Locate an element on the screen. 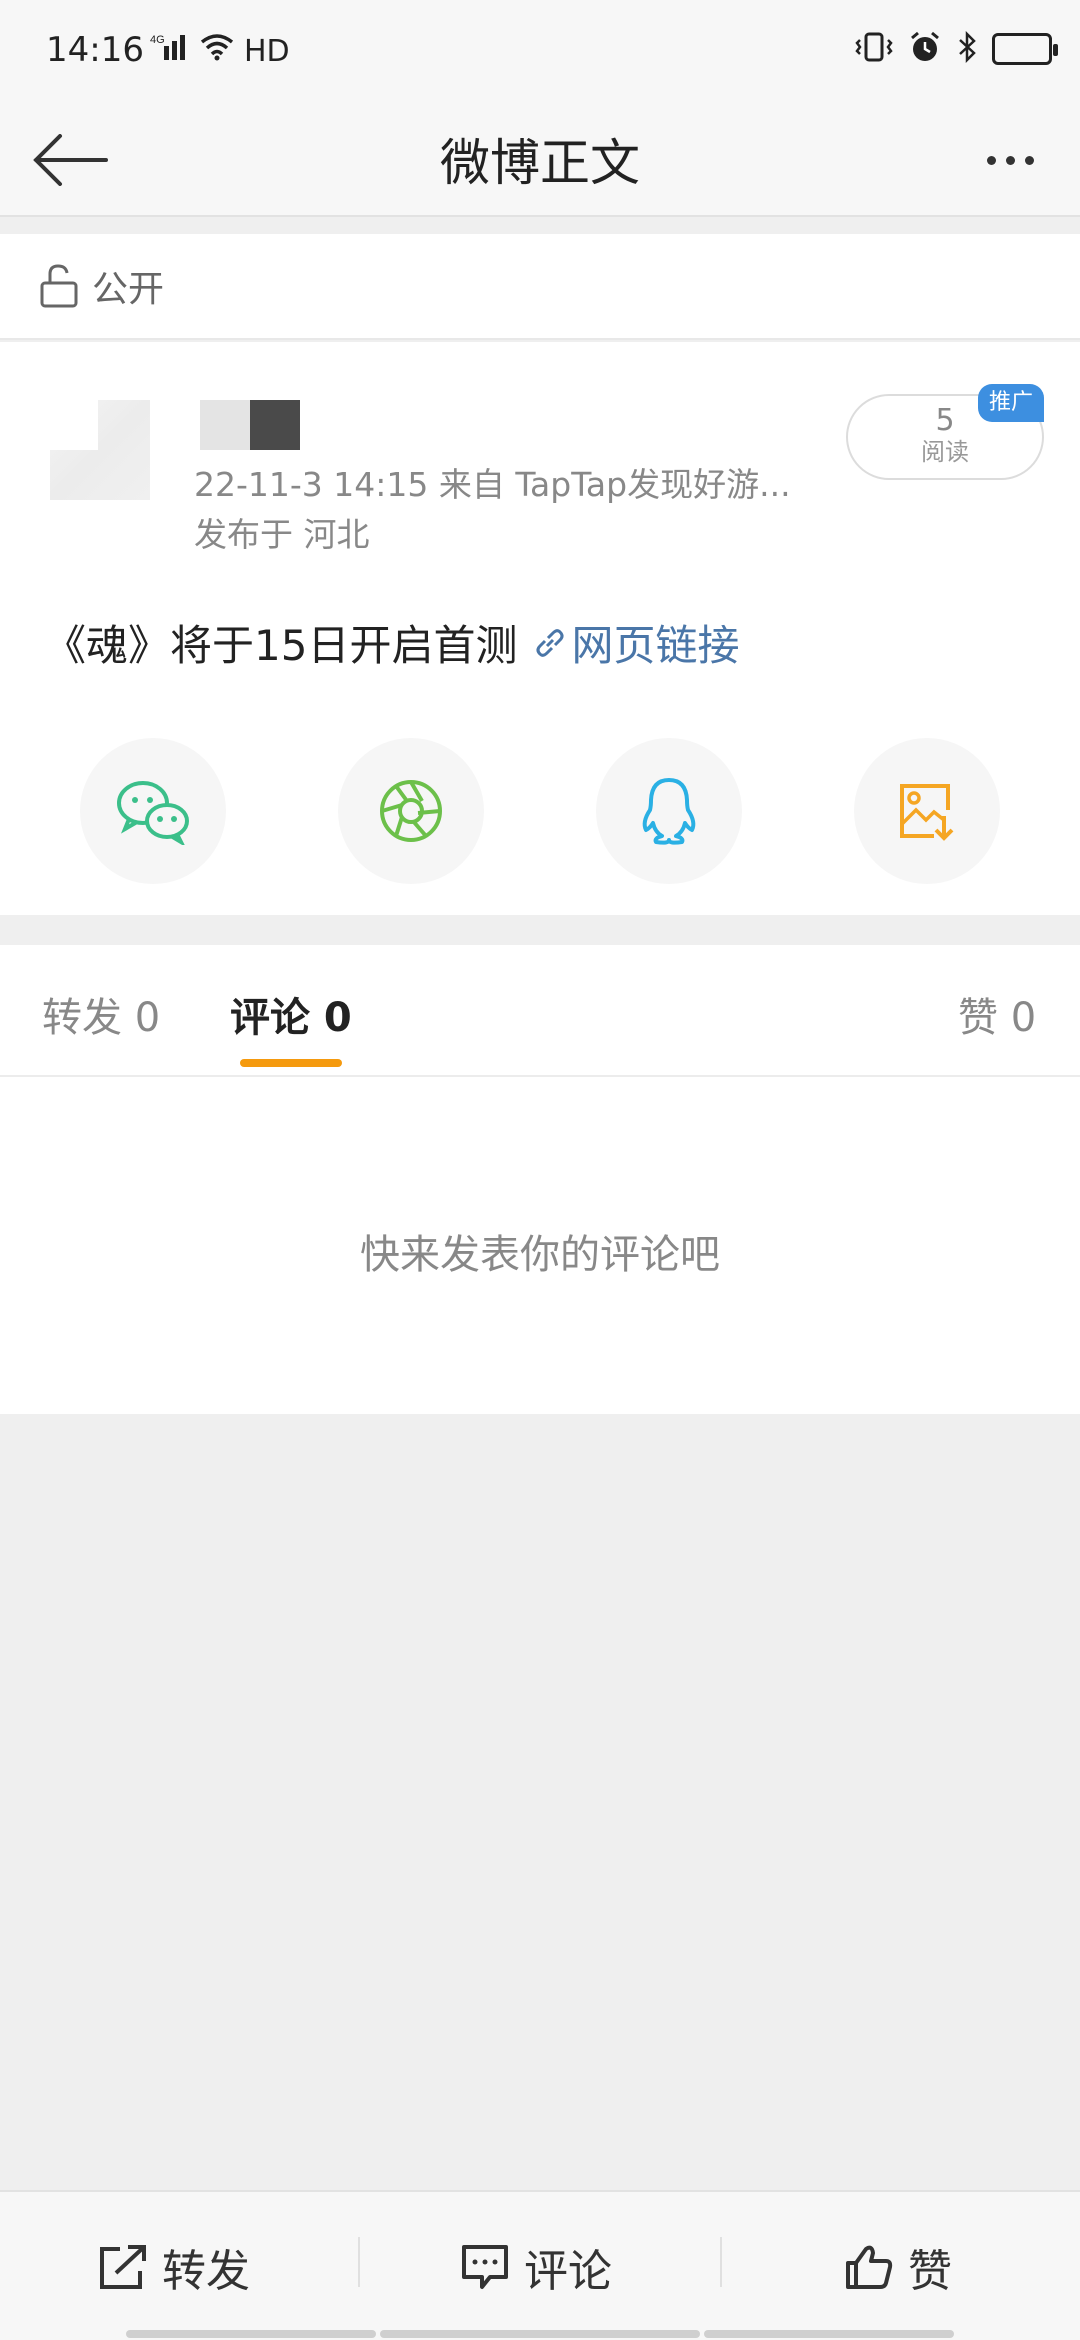  like-button: 赞 is located at coordinates (898, 2266).